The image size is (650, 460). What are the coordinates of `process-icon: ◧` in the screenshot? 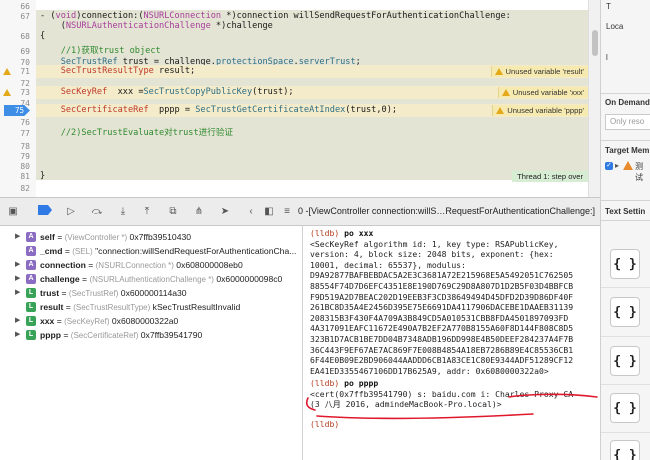 It's located at (269, 212).